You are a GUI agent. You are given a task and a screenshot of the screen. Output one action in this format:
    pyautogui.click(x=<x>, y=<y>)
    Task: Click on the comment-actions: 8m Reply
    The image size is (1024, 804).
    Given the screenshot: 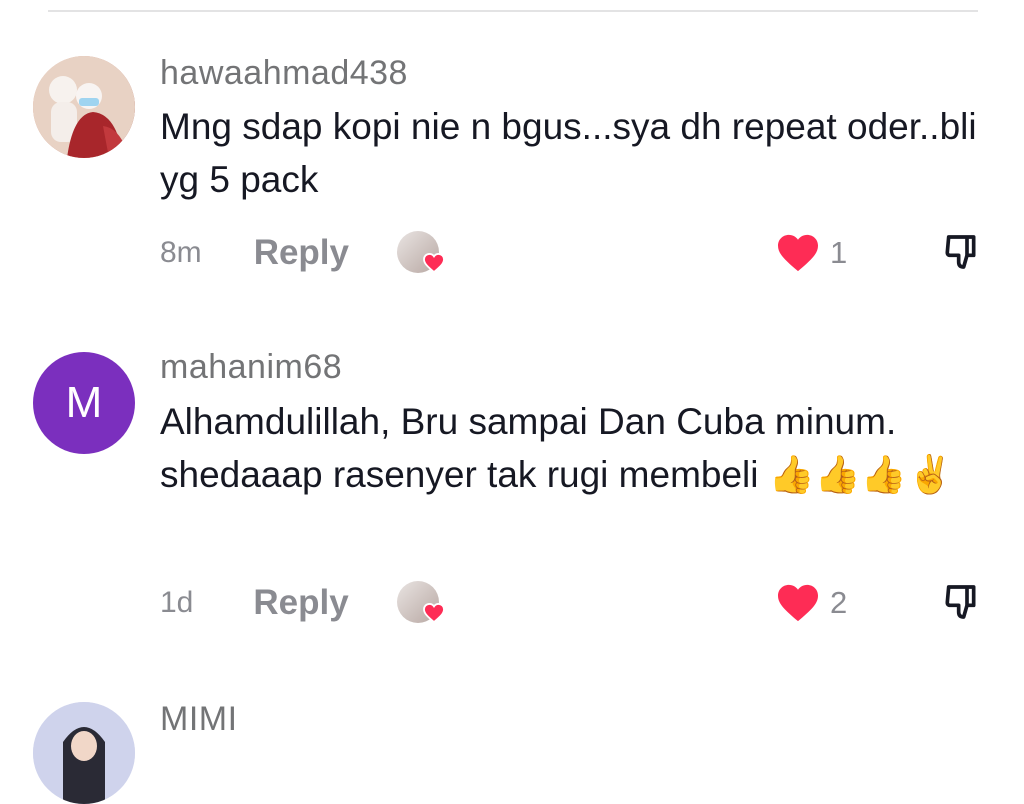 What is the action you would take?
    pyautogui.click(x=302, y=253)
    